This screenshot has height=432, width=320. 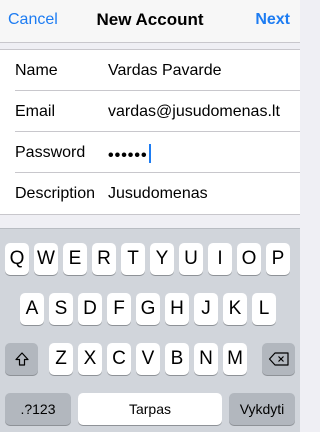 What do you see at coordinates (50, 152) in the screenshot?
I see `password-label: Password` at bounding box center [50, 152].